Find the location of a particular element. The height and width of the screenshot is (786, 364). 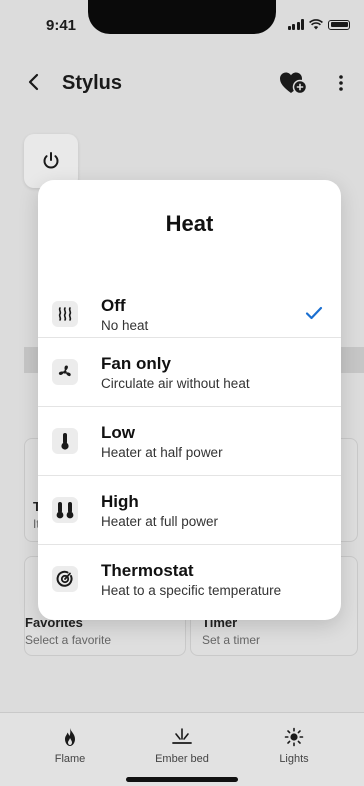

tab-lights-label: Lights is located at coordinates (294, 759).